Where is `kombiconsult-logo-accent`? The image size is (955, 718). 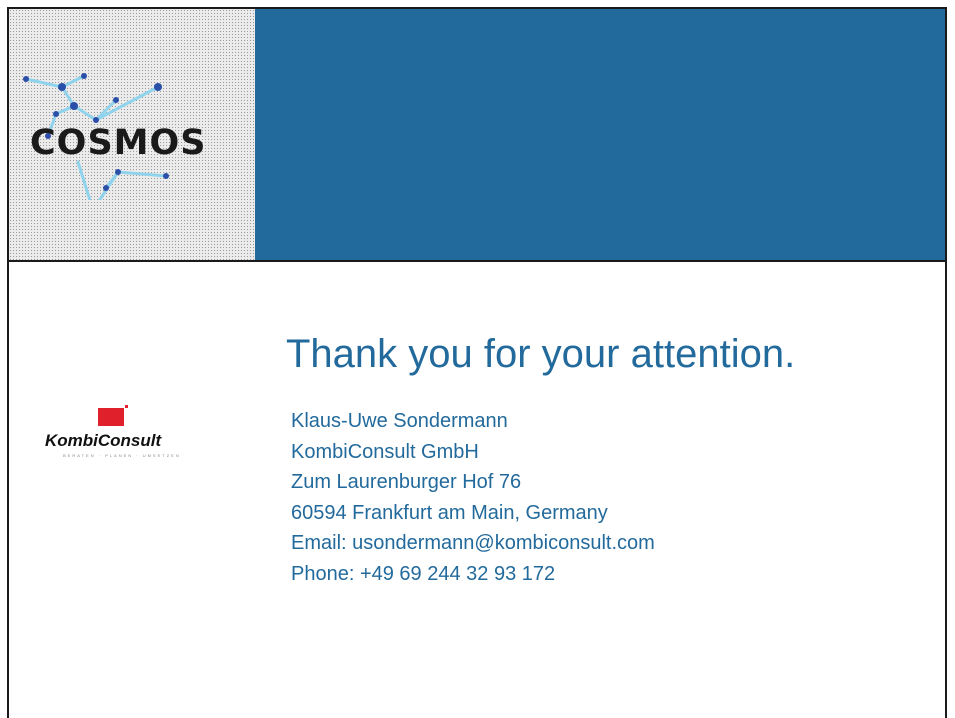 kombiconsult-logo-accent is located at coordinates (126, 406).